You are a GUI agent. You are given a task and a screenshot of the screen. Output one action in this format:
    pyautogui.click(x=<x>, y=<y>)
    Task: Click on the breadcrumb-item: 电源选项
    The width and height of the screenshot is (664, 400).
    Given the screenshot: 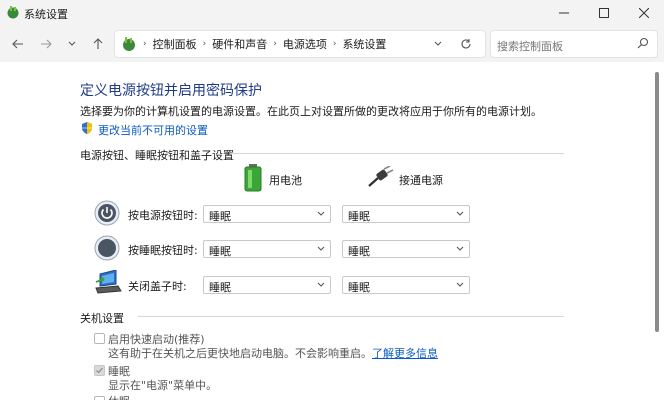 What is the action you would take?
    pyautogui.click(x=305, y=44)
    